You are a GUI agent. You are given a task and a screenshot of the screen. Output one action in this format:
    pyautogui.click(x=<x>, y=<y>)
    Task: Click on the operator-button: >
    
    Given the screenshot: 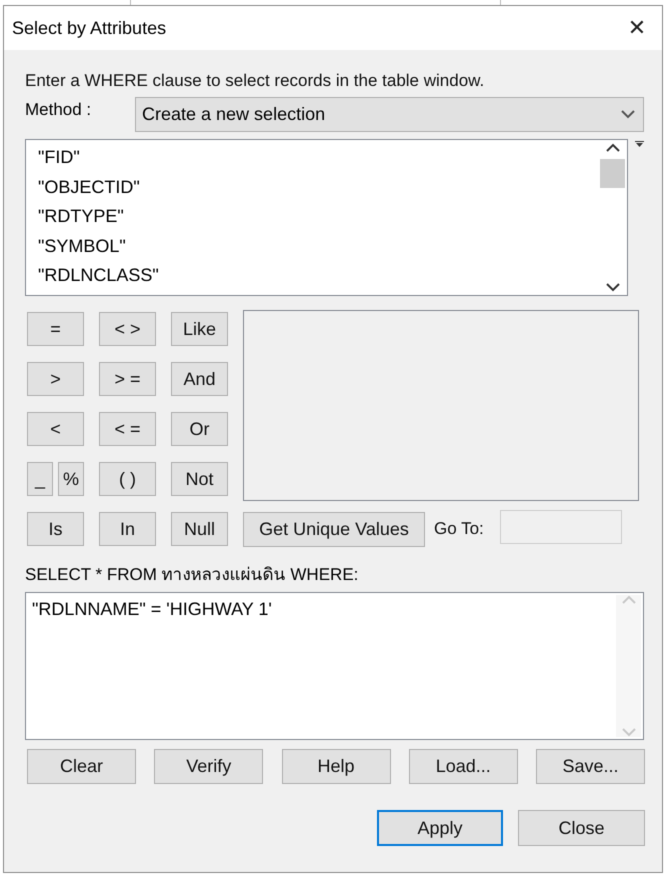 What is the action you would take?
    pyautogui.click(x=55, y=379)
    